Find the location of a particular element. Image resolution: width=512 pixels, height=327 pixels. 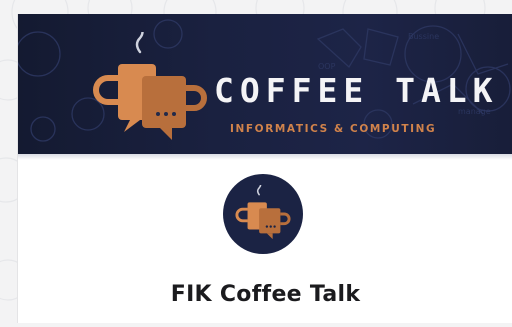

svg-text: Bussine is located at coordinates (423, 36).